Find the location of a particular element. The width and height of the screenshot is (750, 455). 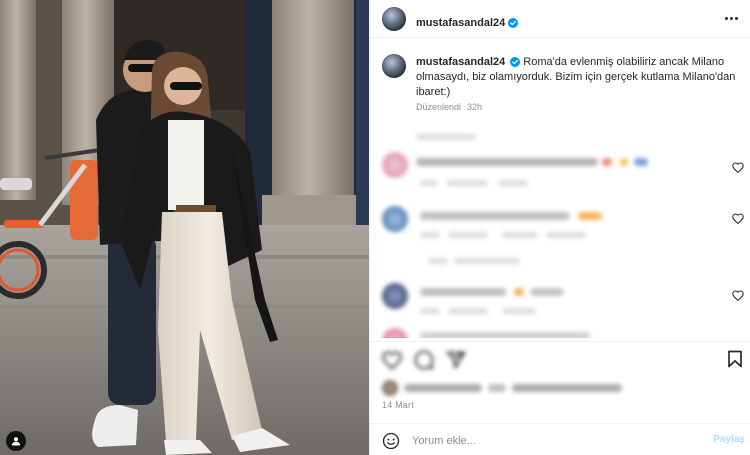

caption-meta: Düzenlendi 32h is located at coordinates (449, 107).